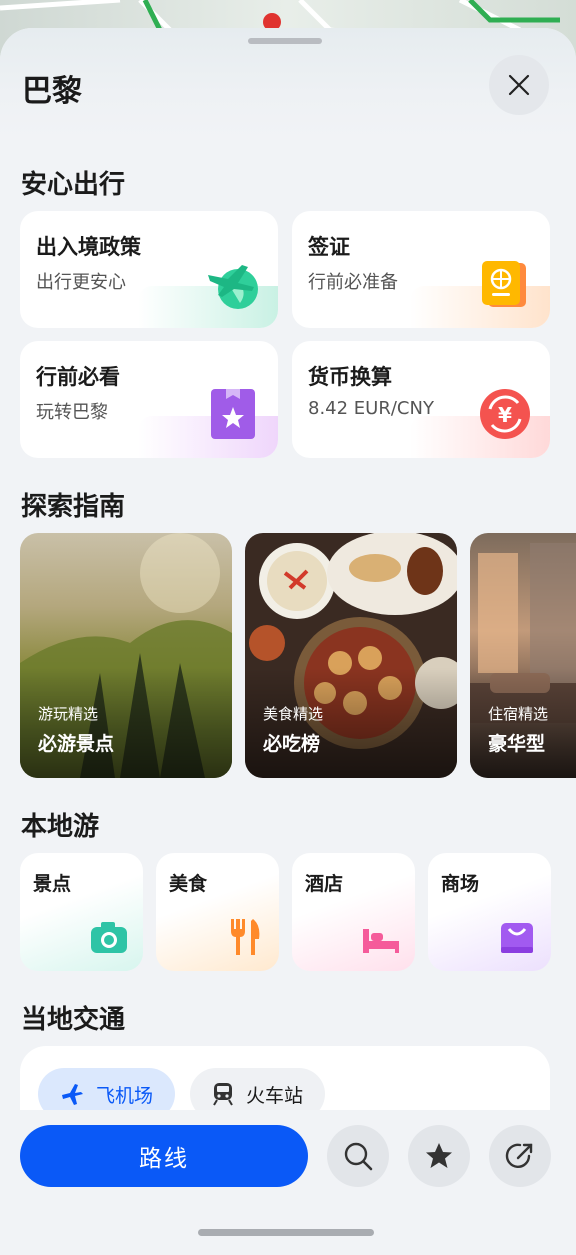  What do you see at coordinates (293, 714) in the screenshot?
I see `guide-tag: 美食精选` at bounding box center [293, 714].